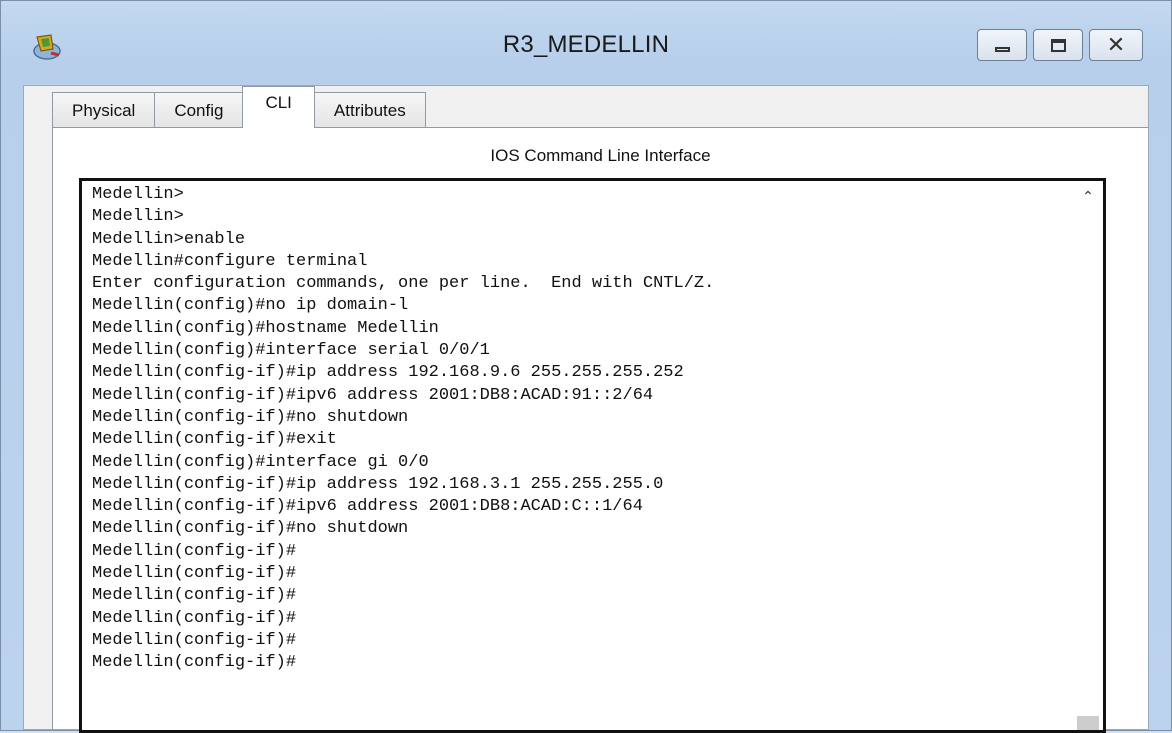 Image resolution: width=1172 pixels, height=733 pixels. Describe the element at coordinates (369, 110) in the screenshot. I see `tab-attributes: Attributes` at that location.